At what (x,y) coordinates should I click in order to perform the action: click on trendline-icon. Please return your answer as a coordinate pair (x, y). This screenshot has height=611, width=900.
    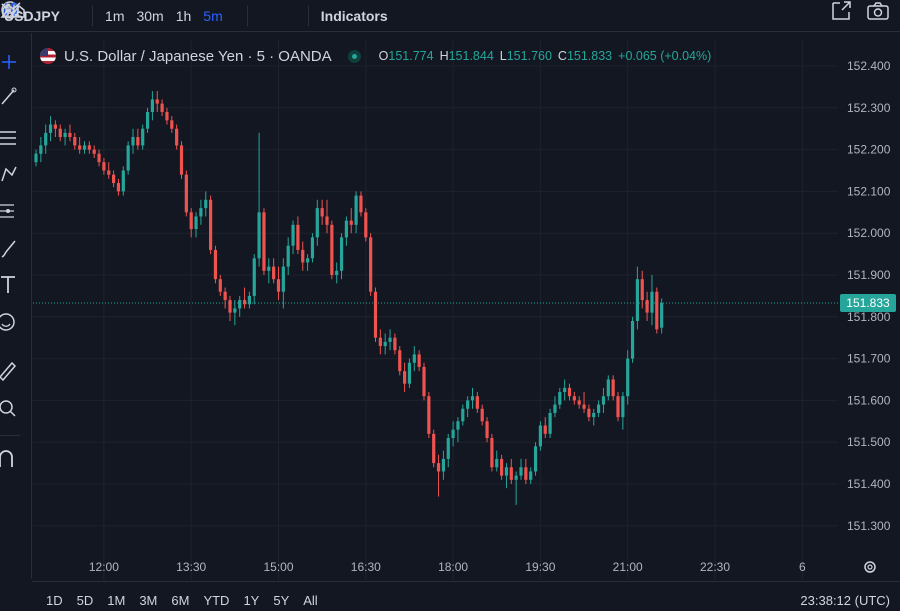
    Looking at the image, I should click on (9, 96).